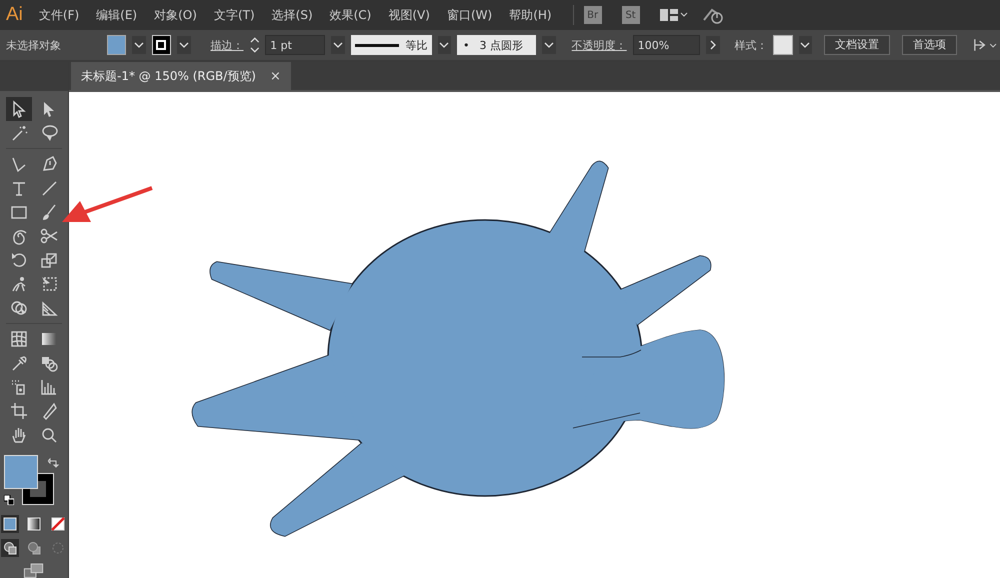 Image resolution: width=1000 pixels, height=578 pixels. What do you see at coordinates (227, 45) in the screenshot?
I see `stroke-label: 描边：` at bounding box center [227, 45].